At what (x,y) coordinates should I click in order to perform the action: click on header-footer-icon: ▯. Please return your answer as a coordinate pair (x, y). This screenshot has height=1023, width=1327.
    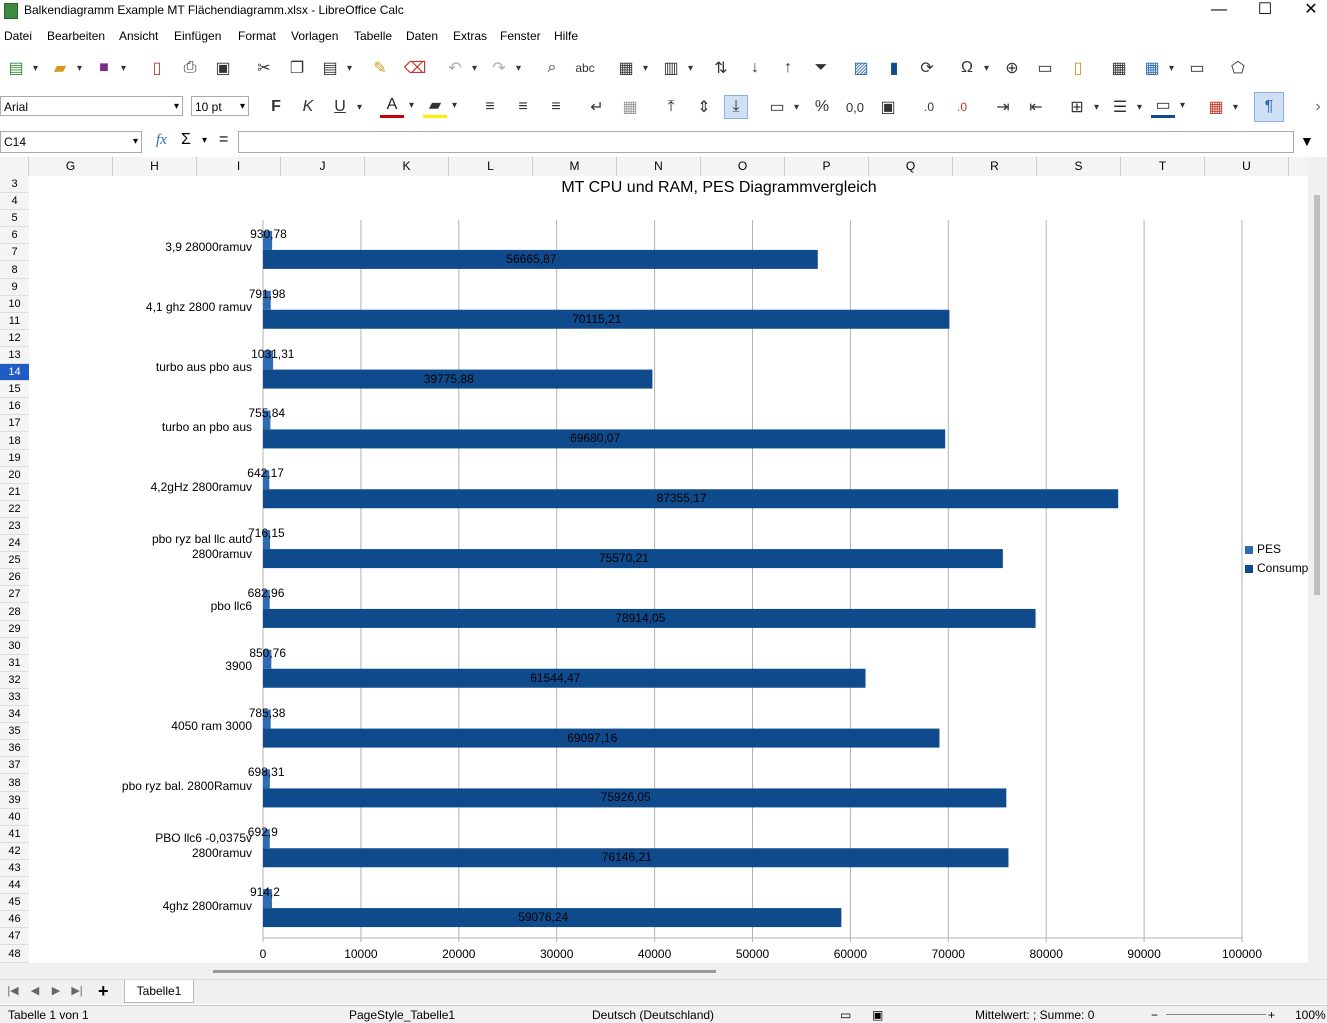
    Looking at the image, I should click on (1078, 68).